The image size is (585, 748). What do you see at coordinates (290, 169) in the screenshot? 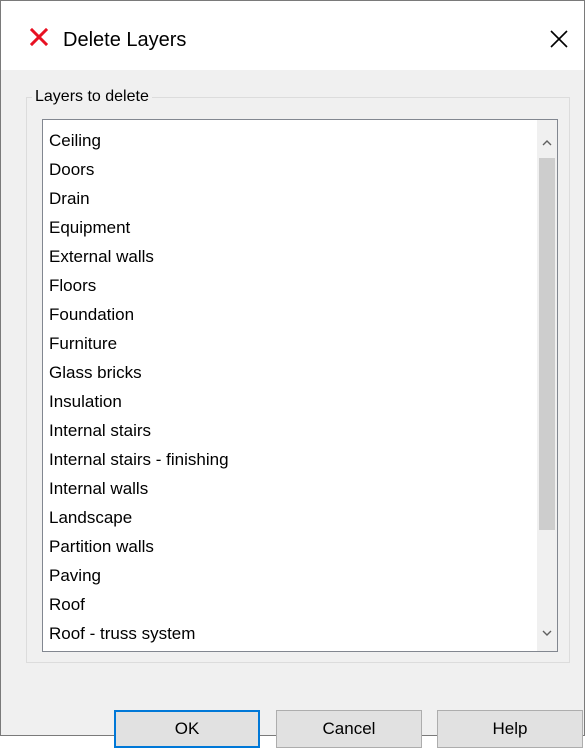
I see `list-item: Doors` at bounding box center [290, 169].